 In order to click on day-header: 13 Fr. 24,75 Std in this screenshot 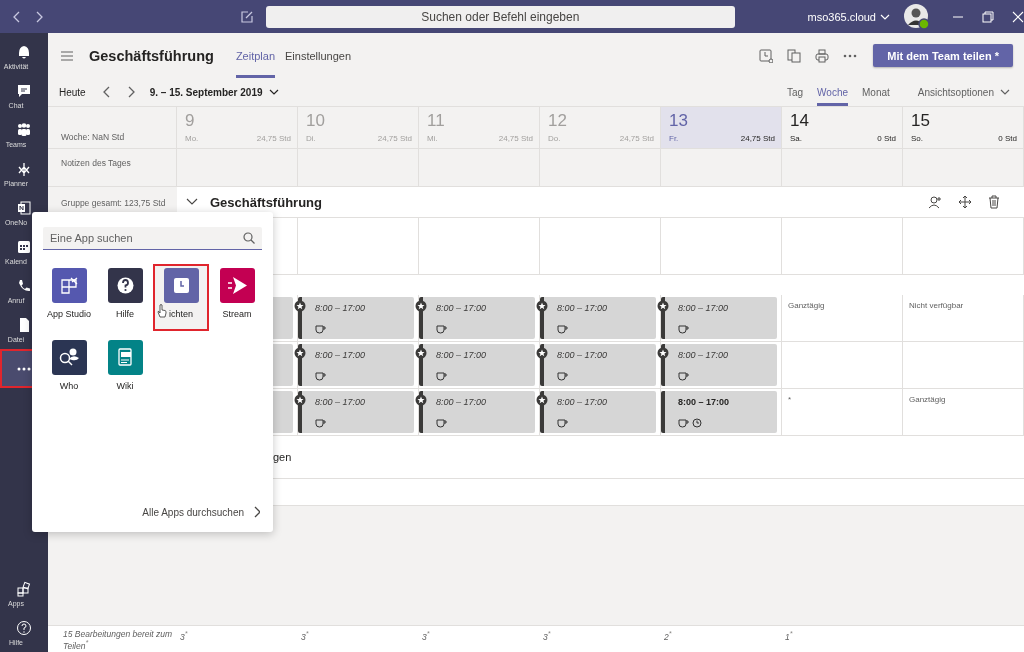, I will do `click(721, 127)`.